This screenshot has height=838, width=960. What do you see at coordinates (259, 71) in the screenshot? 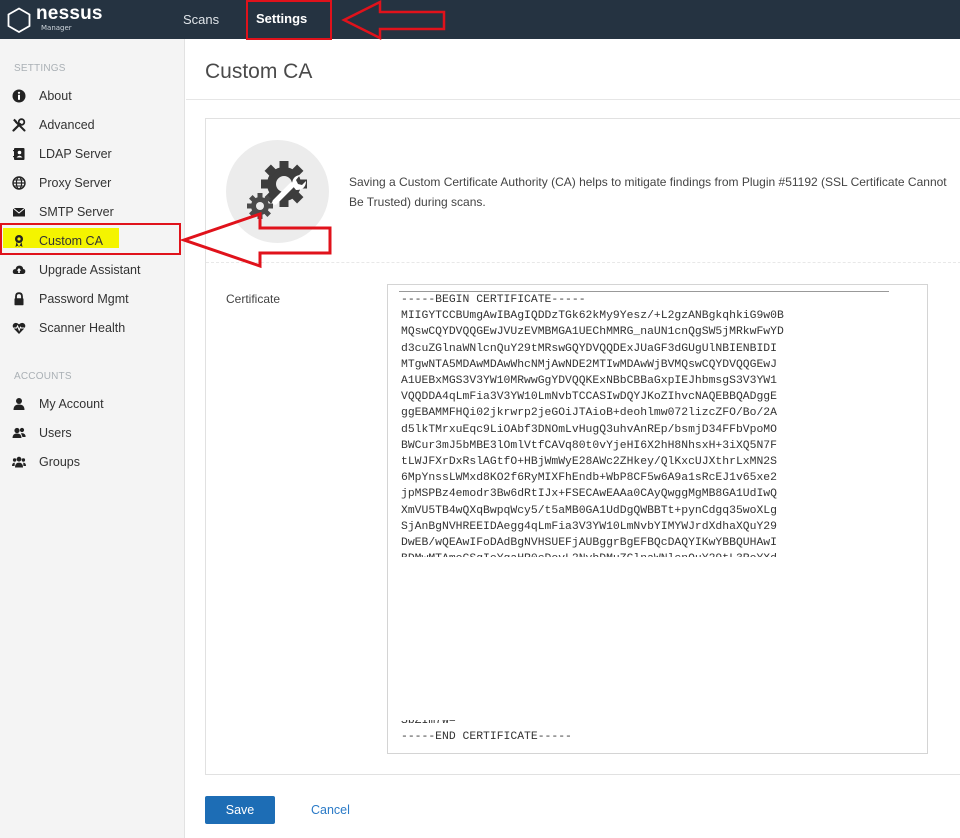
I see `page-title: Custom CA` at bounding box center [259, 71].